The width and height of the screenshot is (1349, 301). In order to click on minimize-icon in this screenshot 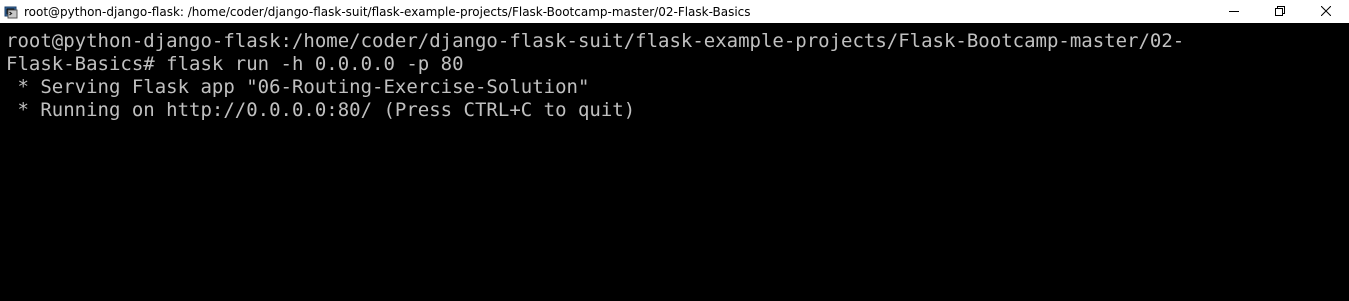, I will do `click(1234, 12)`.